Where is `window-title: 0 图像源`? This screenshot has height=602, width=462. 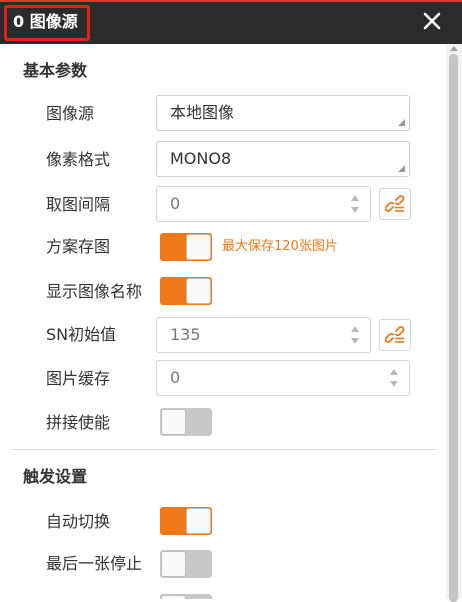
window-title: 0 图像源 is located at coordinates (45, 21).